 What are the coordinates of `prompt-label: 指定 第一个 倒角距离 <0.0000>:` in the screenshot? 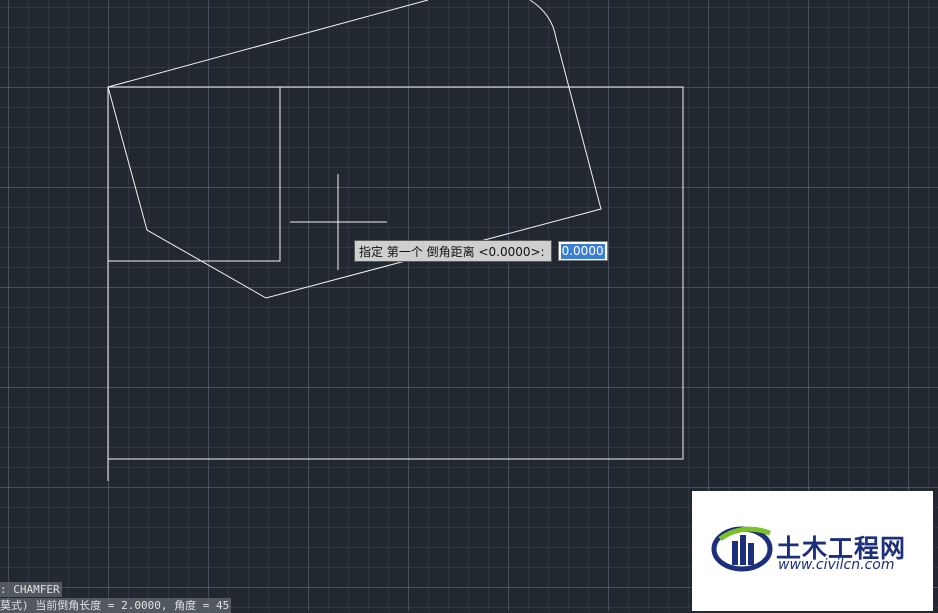 It's located at (453, 251).